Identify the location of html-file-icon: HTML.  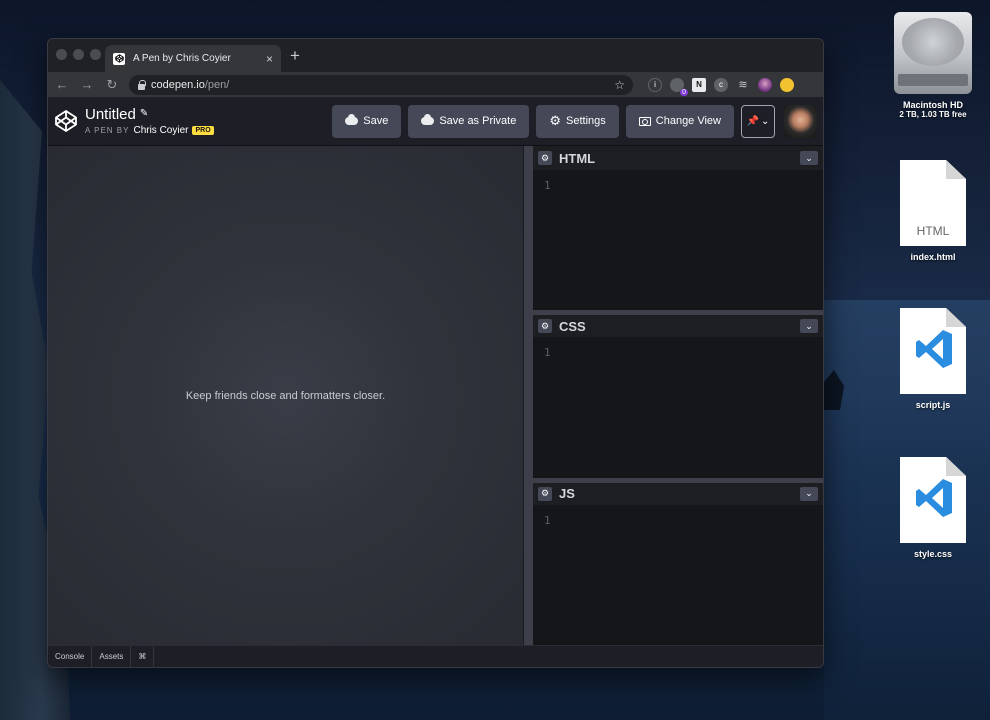
(933, 203).